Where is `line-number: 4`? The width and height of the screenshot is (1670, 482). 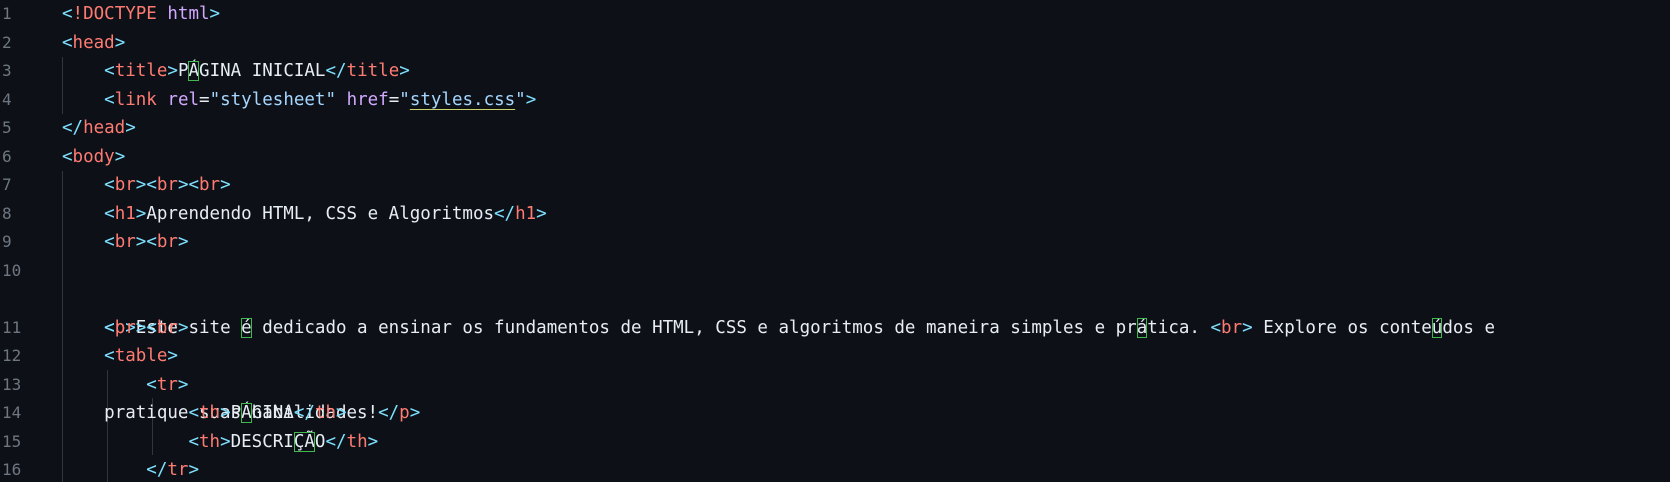 line-number: 4 is located at coordinates (7, 99).